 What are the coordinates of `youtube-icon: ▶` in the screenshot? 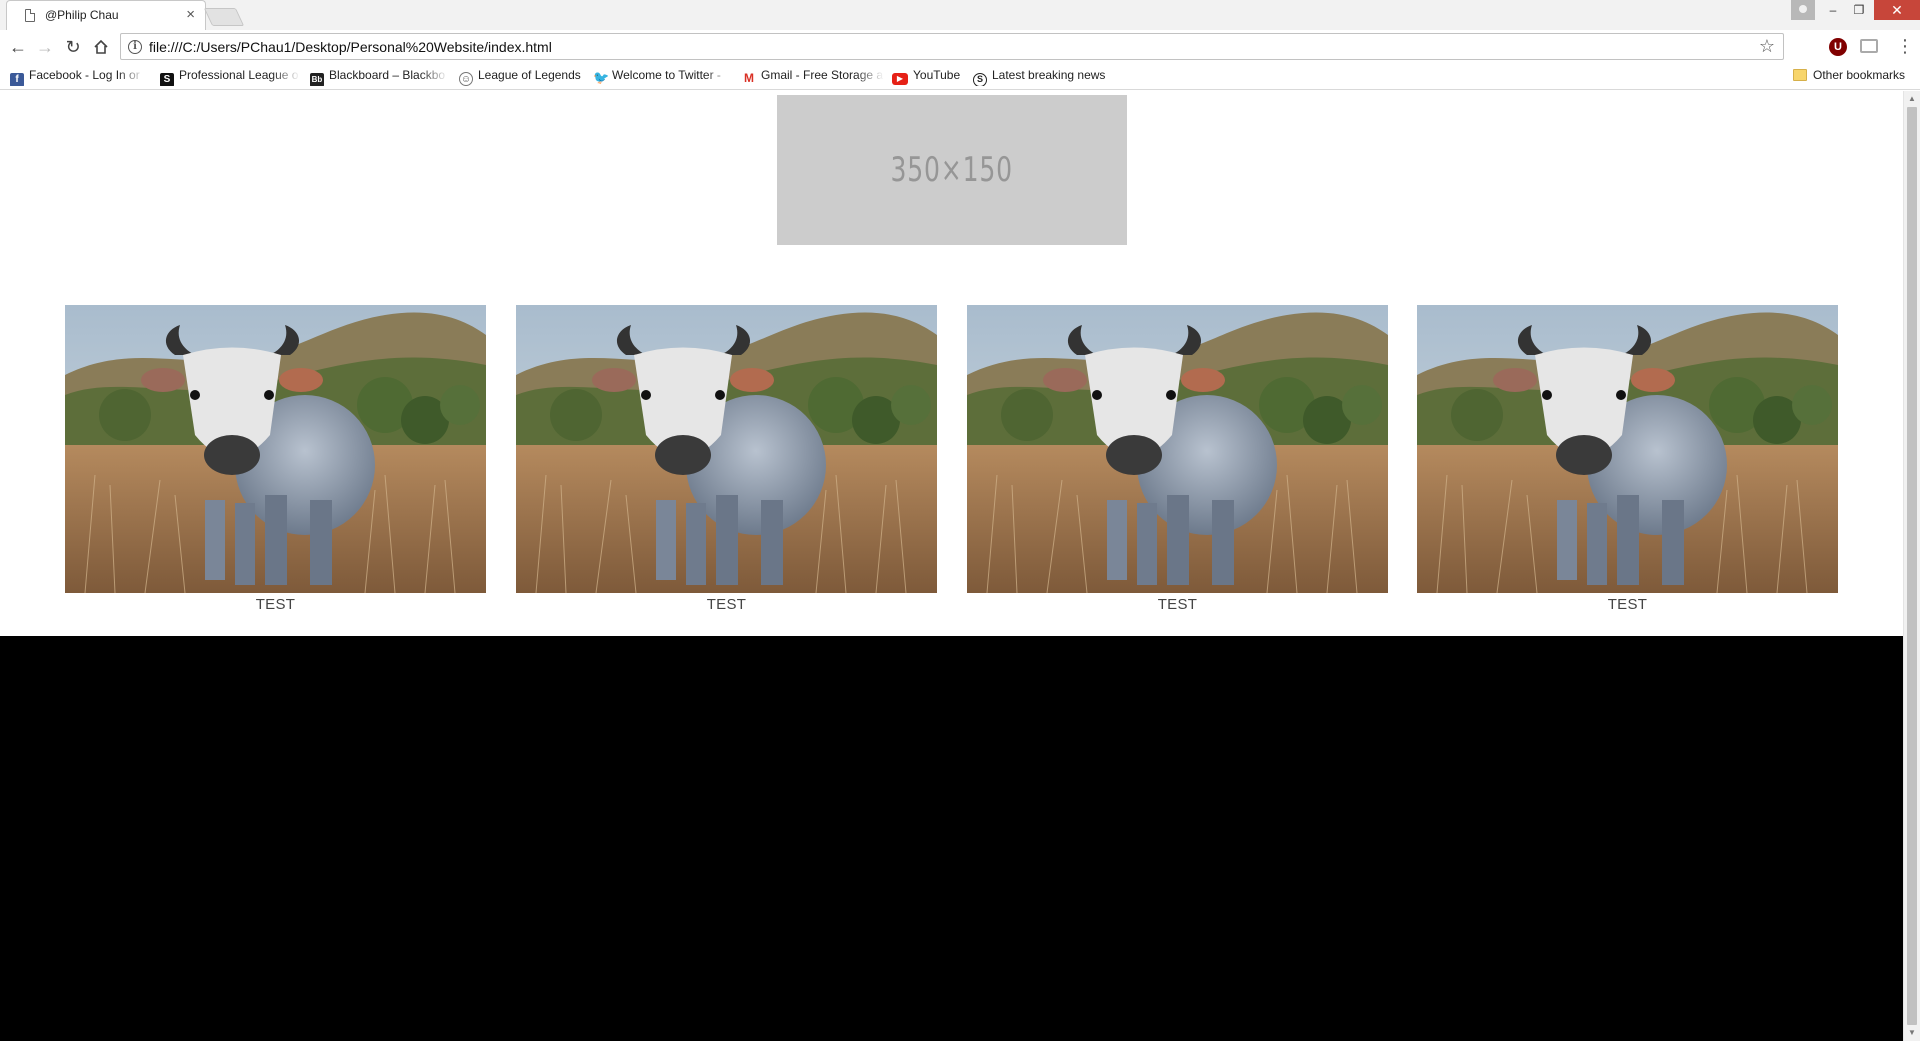 It's located at (900, 79).